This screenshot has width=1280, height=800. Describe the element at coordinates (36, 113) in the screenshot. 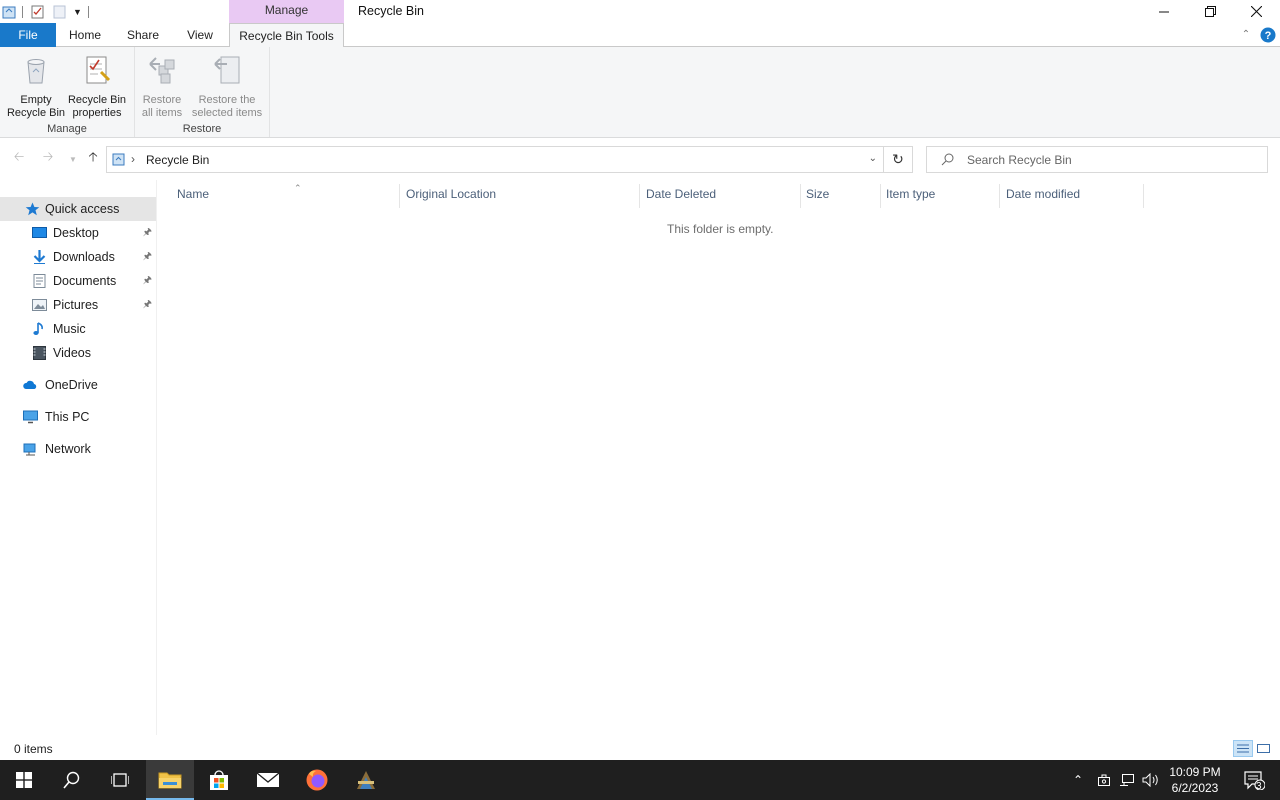

I see `empty-recycle-bin-label-2: Recycle Bin` at that location.